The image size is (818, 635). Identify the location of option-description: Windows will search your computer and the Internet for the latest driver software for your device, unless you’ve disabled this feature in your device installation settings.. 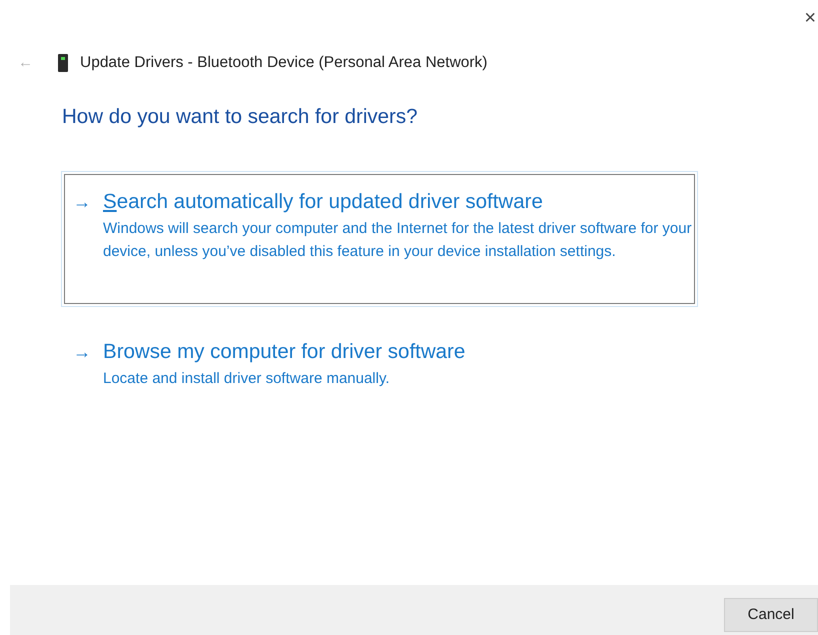
(398, 240).